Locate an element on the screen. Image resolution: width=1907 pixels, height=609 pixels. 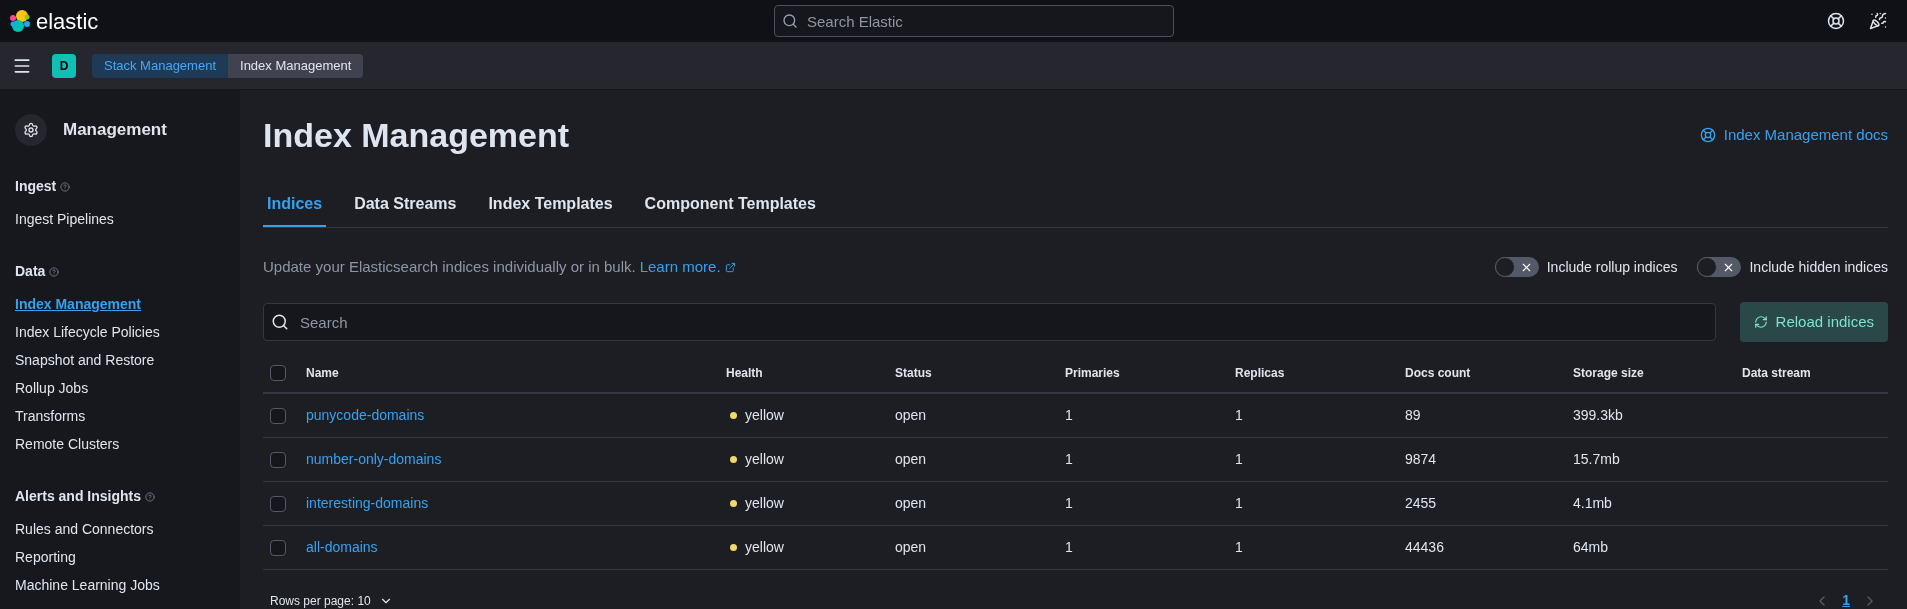
sidebar-item: Snapshot and Restore is located at coordinates (120, 360).